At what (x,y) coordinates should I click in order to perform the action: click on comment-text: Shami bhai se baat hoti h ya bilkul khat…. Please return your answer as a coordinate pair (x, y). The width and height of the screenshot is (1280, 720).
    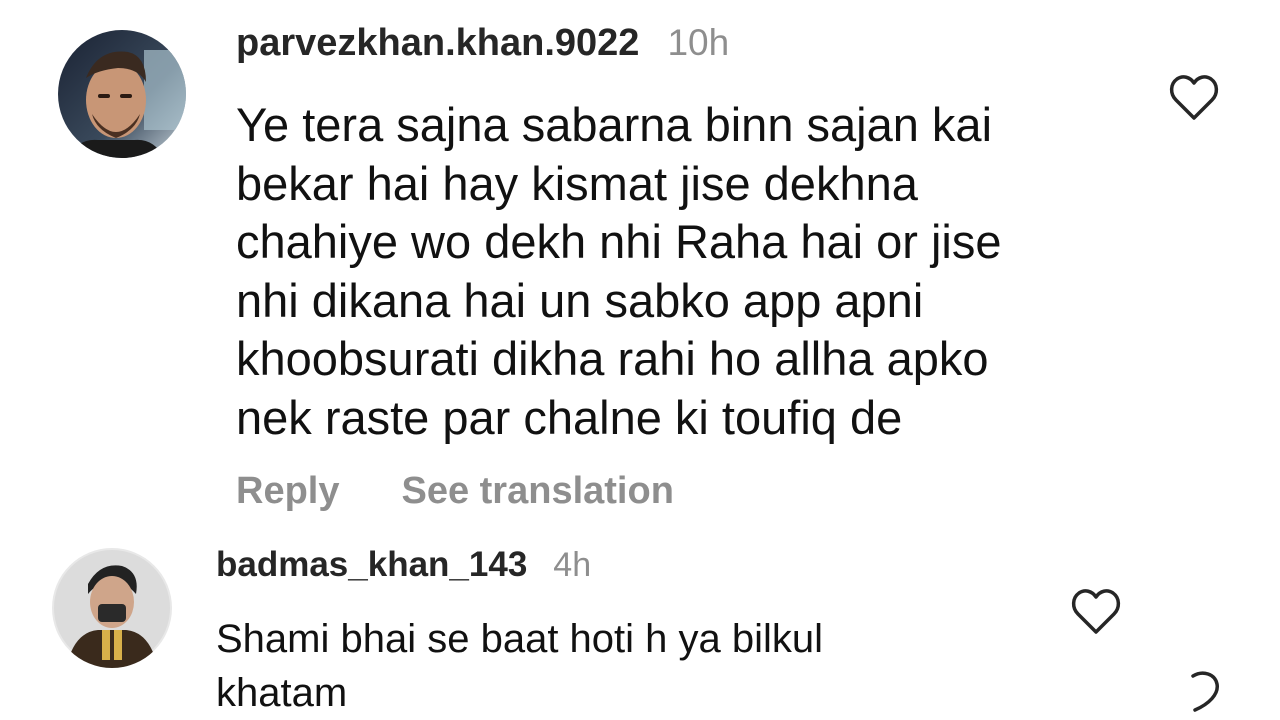
    Looking at the image, I should click on (519, 666).